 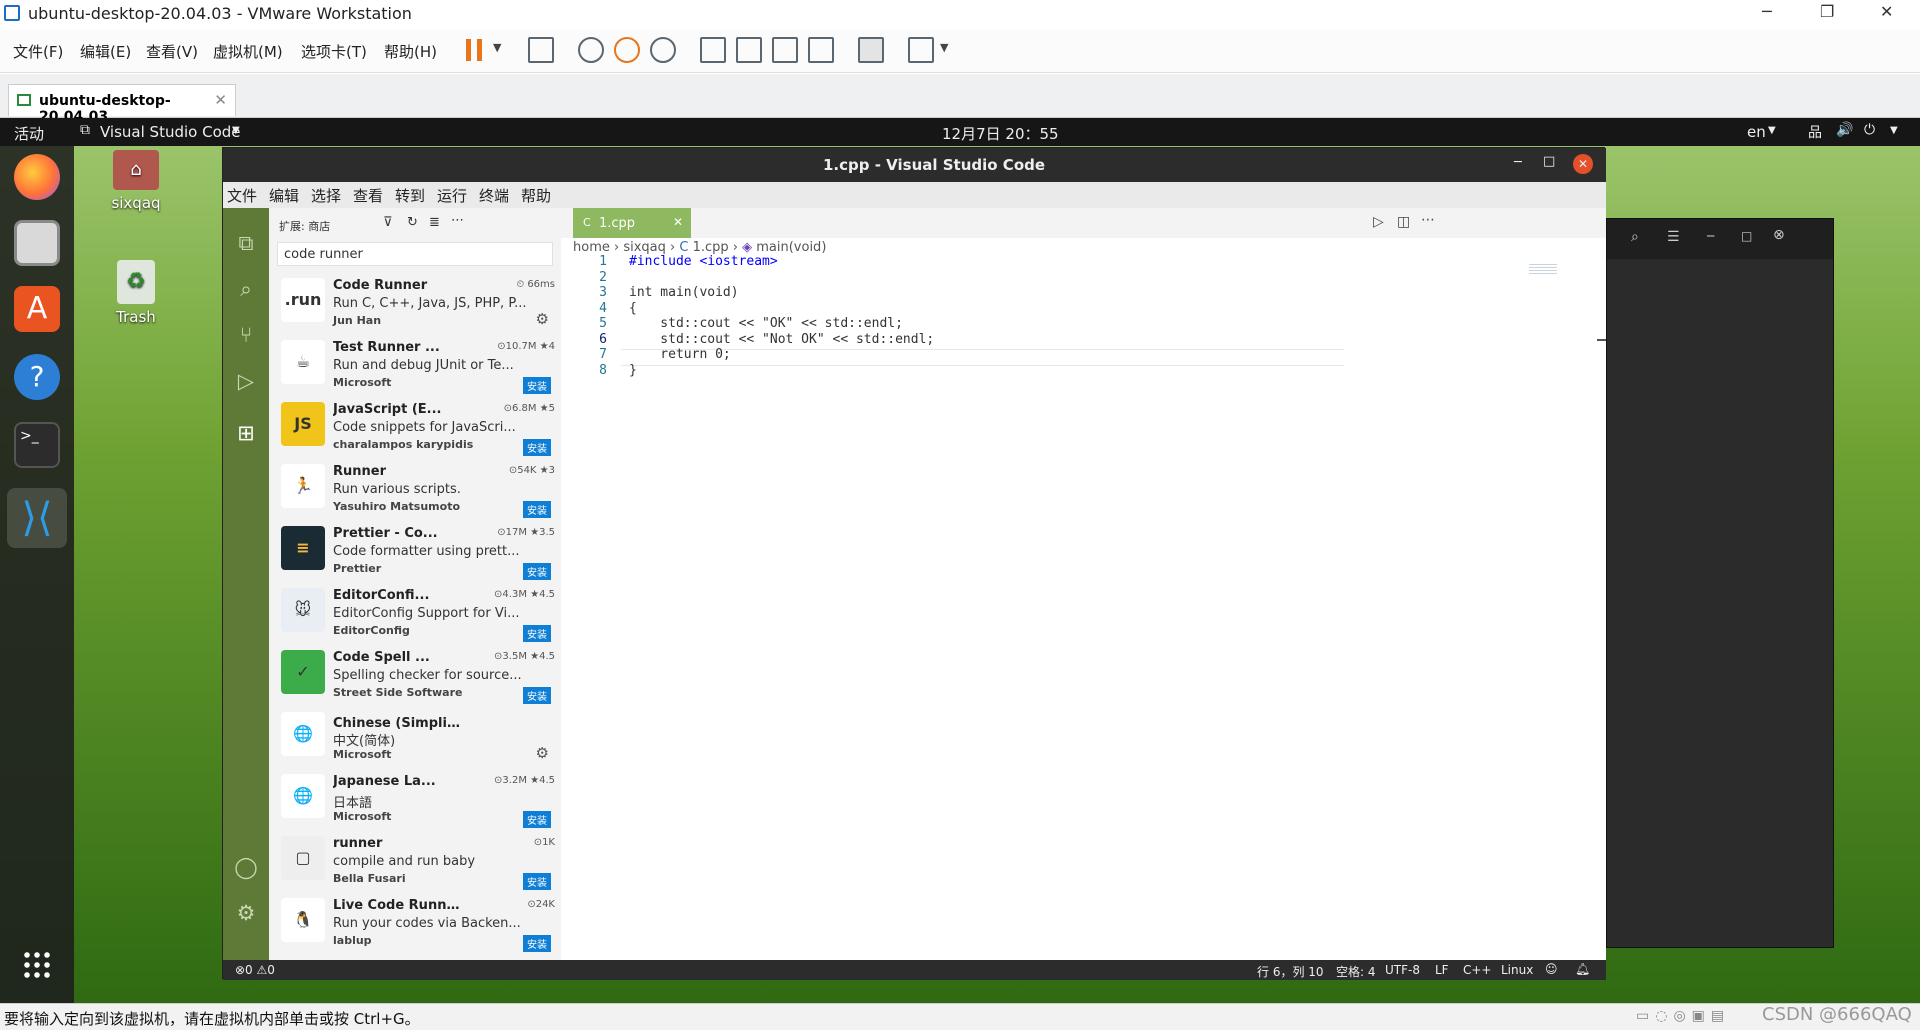 I want to click on breadcrumb-home: home, so click(x=591, y=247).